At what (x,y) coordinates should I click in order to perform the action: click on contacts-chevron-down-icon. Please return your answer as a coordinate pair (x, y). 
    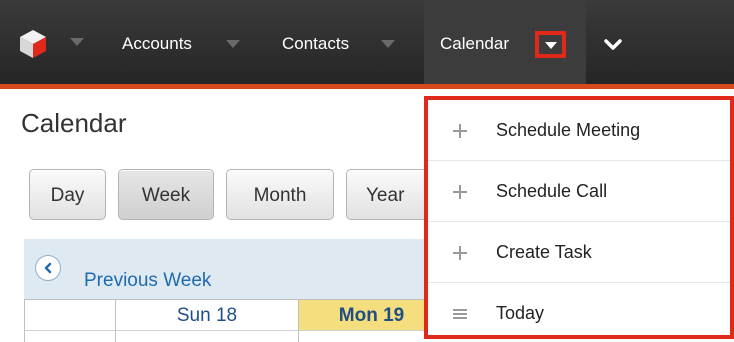
    Looking at the image, I should click on (388, 44).